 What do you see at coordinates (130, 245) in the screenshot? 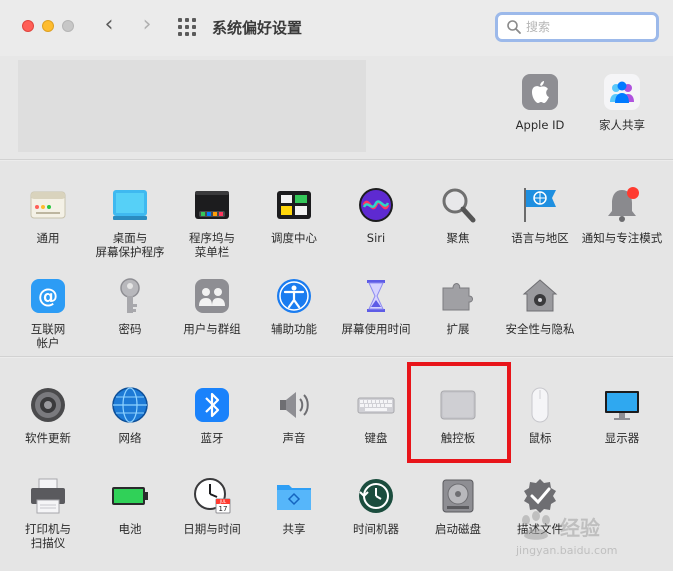
I see `pane-label: 桌面与 屏幕保护程序` at bounding box center [130, 245].